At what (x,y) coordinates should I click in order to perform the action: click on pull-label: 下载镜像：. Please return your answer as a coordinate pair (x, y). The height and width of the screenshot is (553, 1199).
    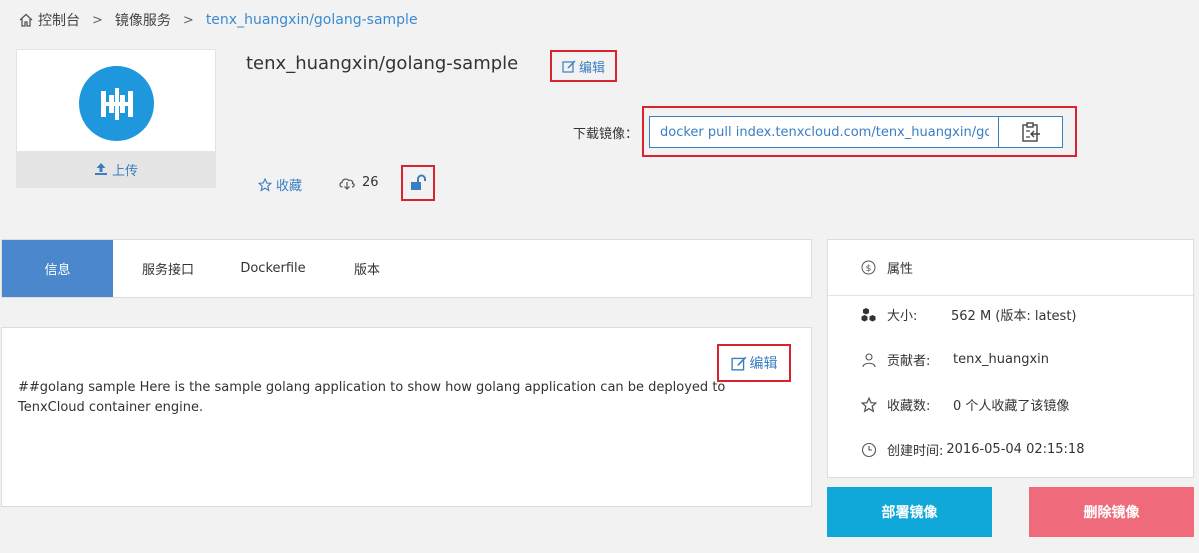
    Looking at the image, I should click on (606, 134).